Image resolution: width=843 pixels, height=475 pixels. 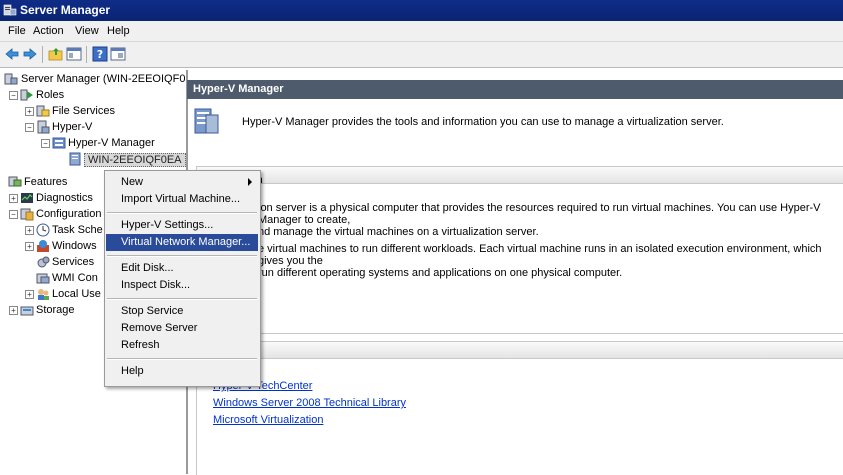 What do you see at coordinates (421, 31) in the screenshot?
I see `menu-bar: File Action View Help` at bounding box center [421, 31].